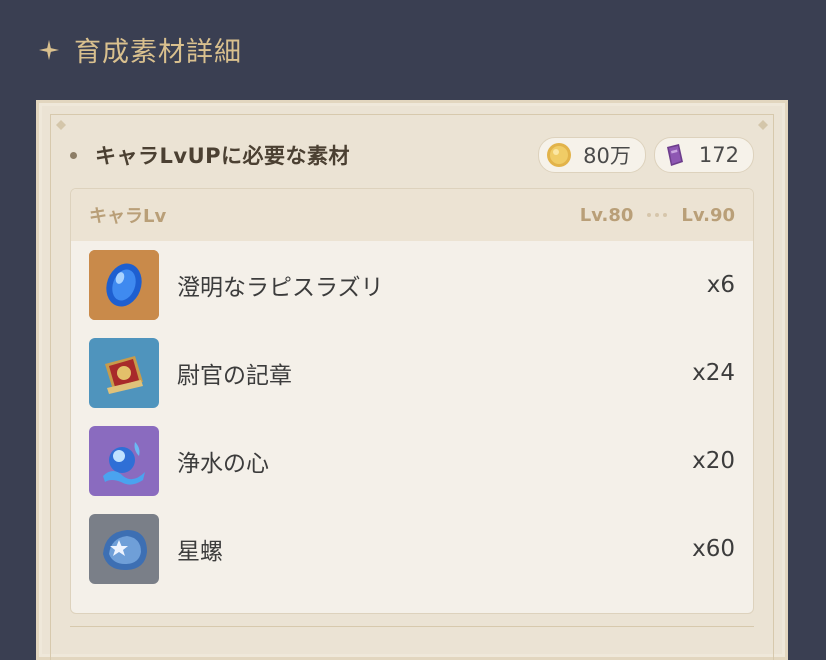 This screenshot has width=826, height=660. What do you see at coordinates (128, 216) in the screenshot?
I see `table-header-label: キャラLv` at bounding box center [128, 216].